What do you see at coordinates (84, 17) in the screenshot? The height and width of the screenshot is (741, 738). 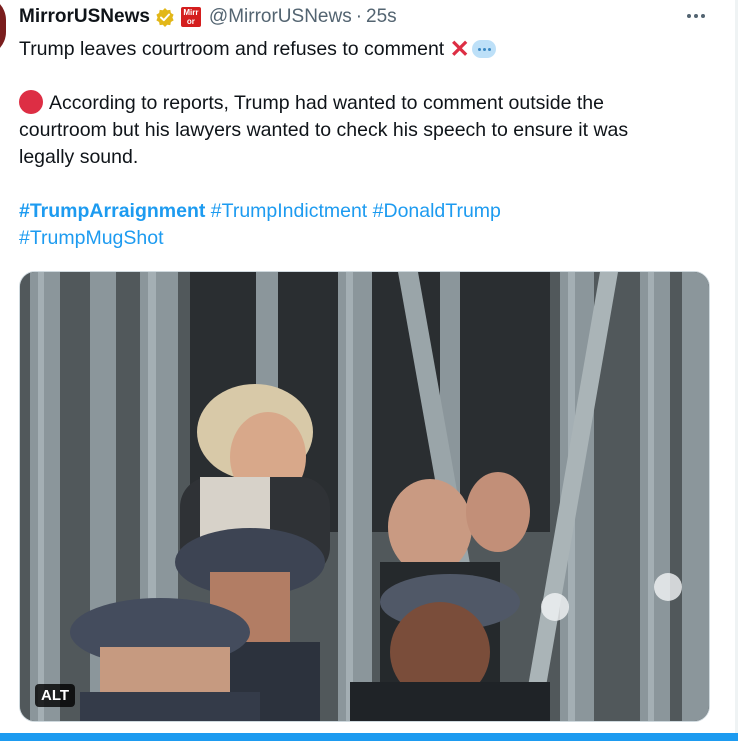 I see `author-name: MirrorUSNews` at bounding box center [84, 17].